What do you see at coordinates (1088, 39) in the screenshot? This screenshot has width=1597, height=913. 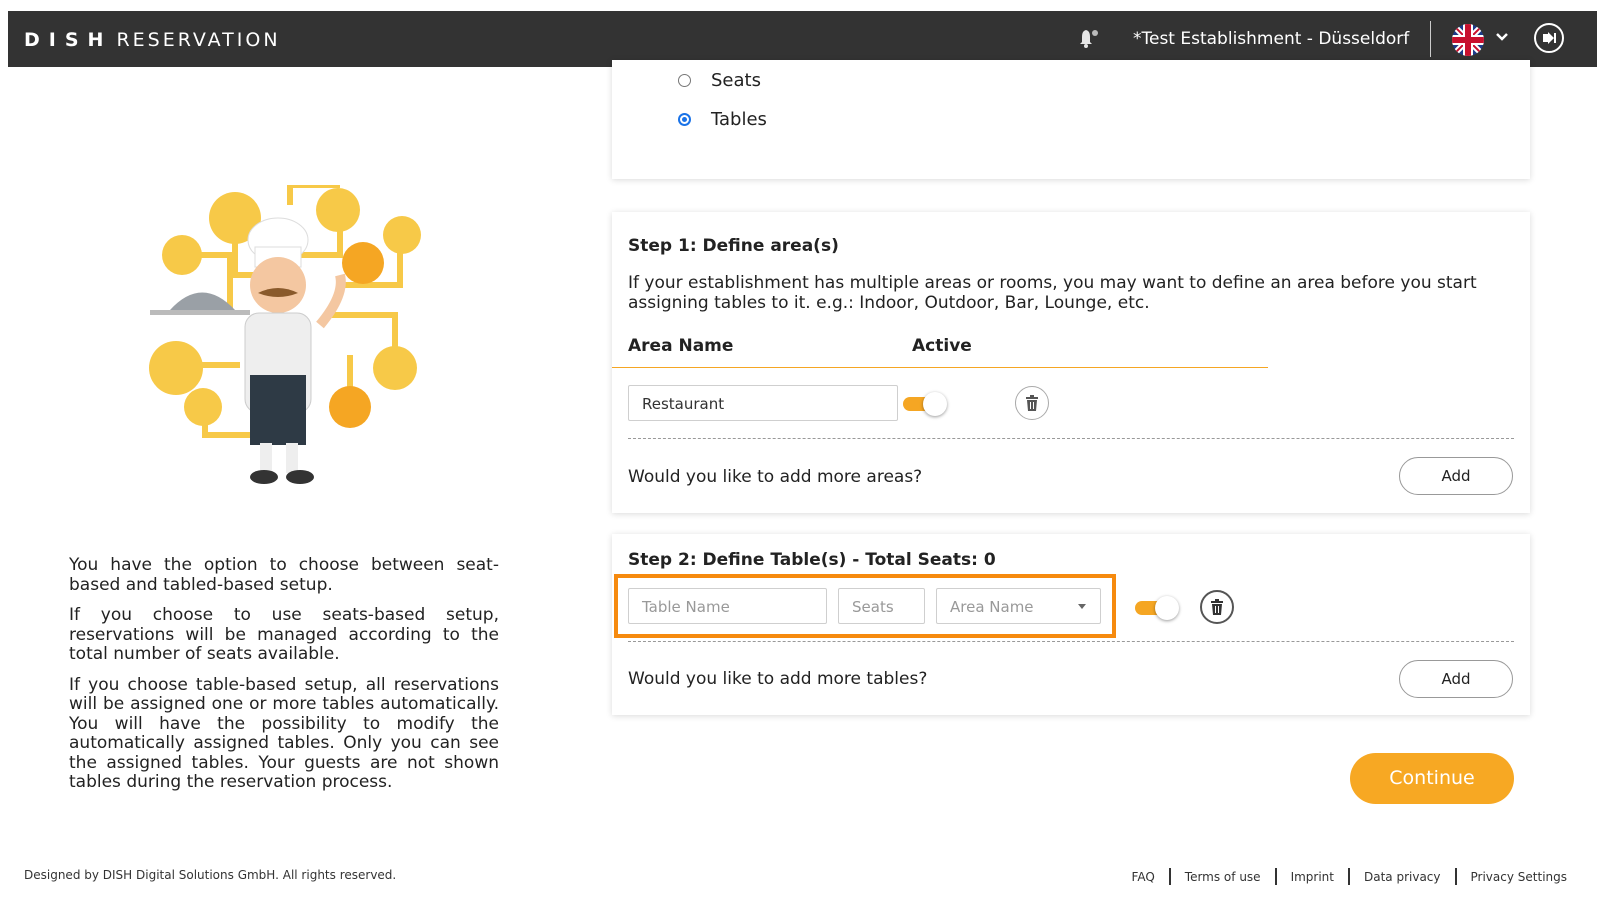 I see `bell-icon` at bounding box center [1088, 39].